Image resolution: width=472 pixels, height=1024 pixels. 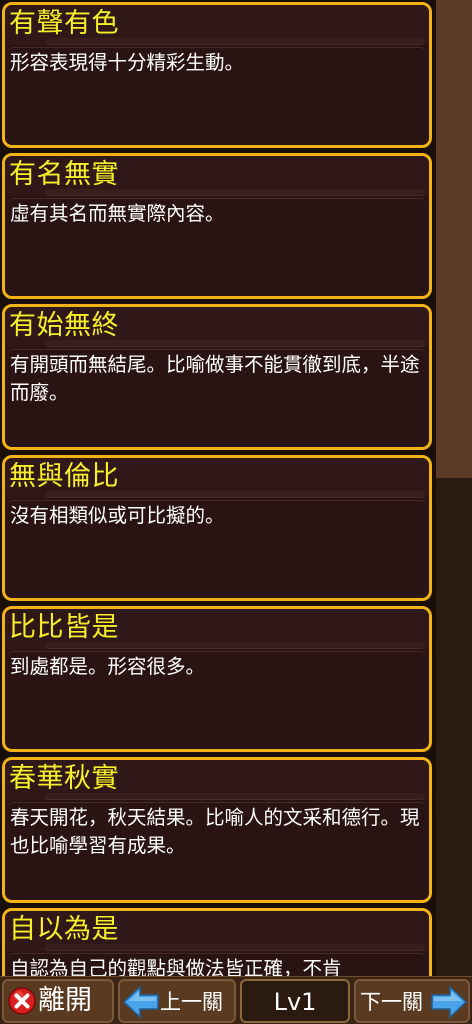 I want to click on next-level-label: 下一關, so click(x=391, y=1002).